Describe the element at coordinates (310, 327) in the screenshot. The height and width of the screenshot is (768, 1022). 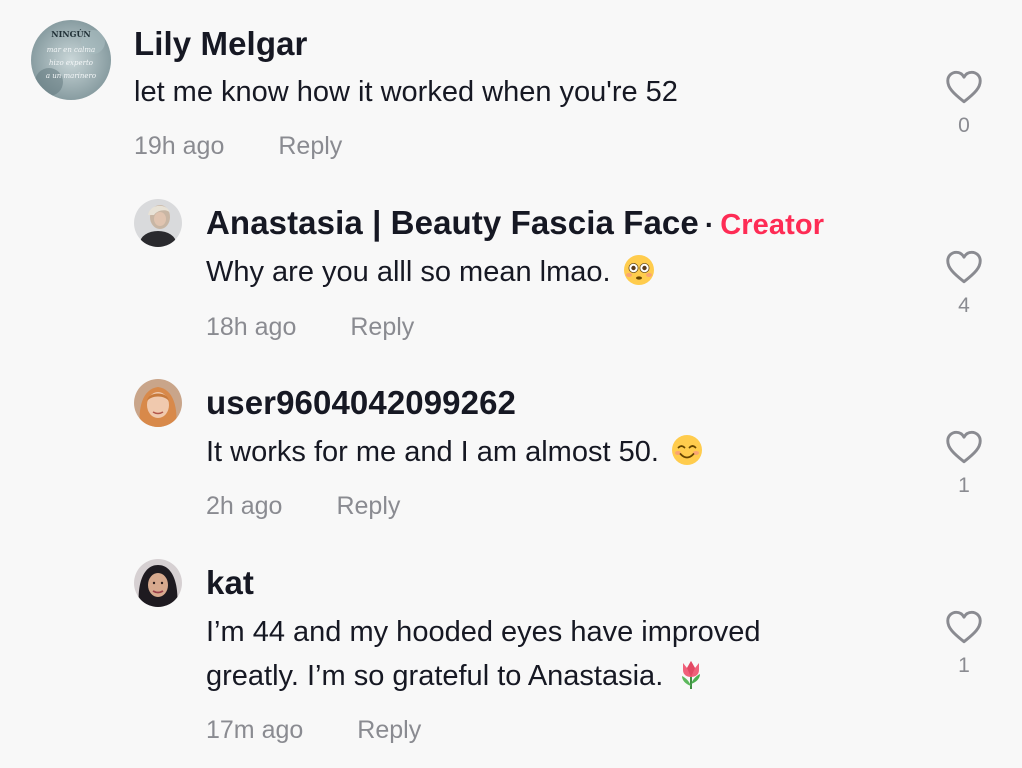
I see `comment-meta: 18h ago Reply` at that location.